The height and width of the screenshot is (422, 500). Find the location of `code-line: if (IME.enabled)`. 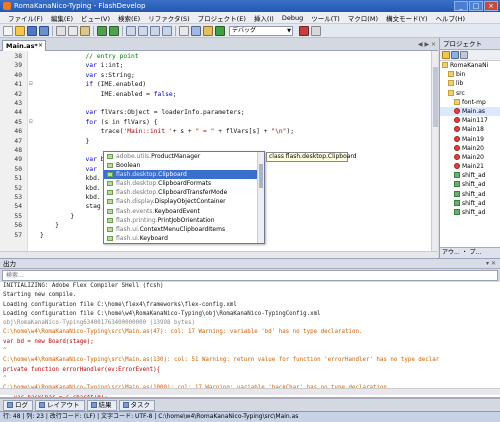

code-line: if (IME.enabled) is located at coordinates (93, 84).